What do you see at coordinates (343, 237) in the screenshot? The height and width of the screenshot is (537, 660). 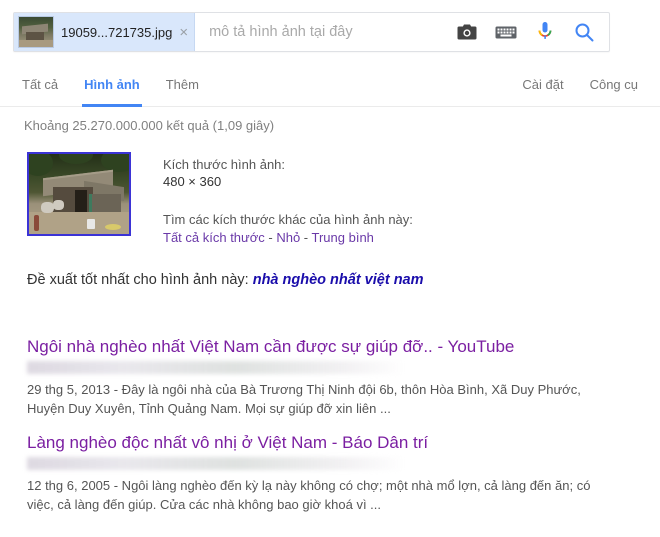 I see `size-link-medium: Trung bình` at bounding box center [343, 237].